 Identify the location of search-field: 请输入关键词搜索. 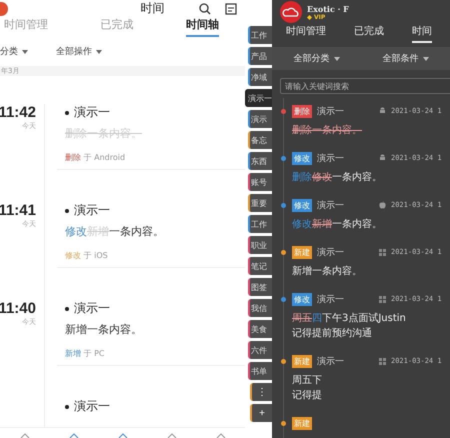
(365, 86).